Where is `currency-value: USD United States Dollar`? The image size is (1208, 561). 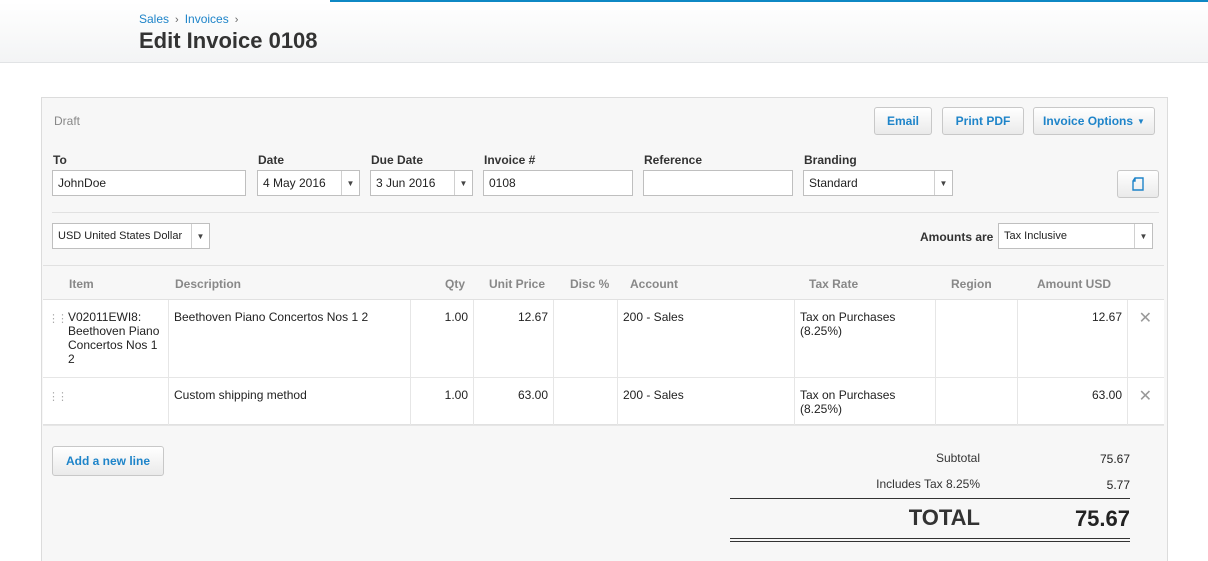
currency-value: USD United States Dollar is located at coordinates (120, 236).